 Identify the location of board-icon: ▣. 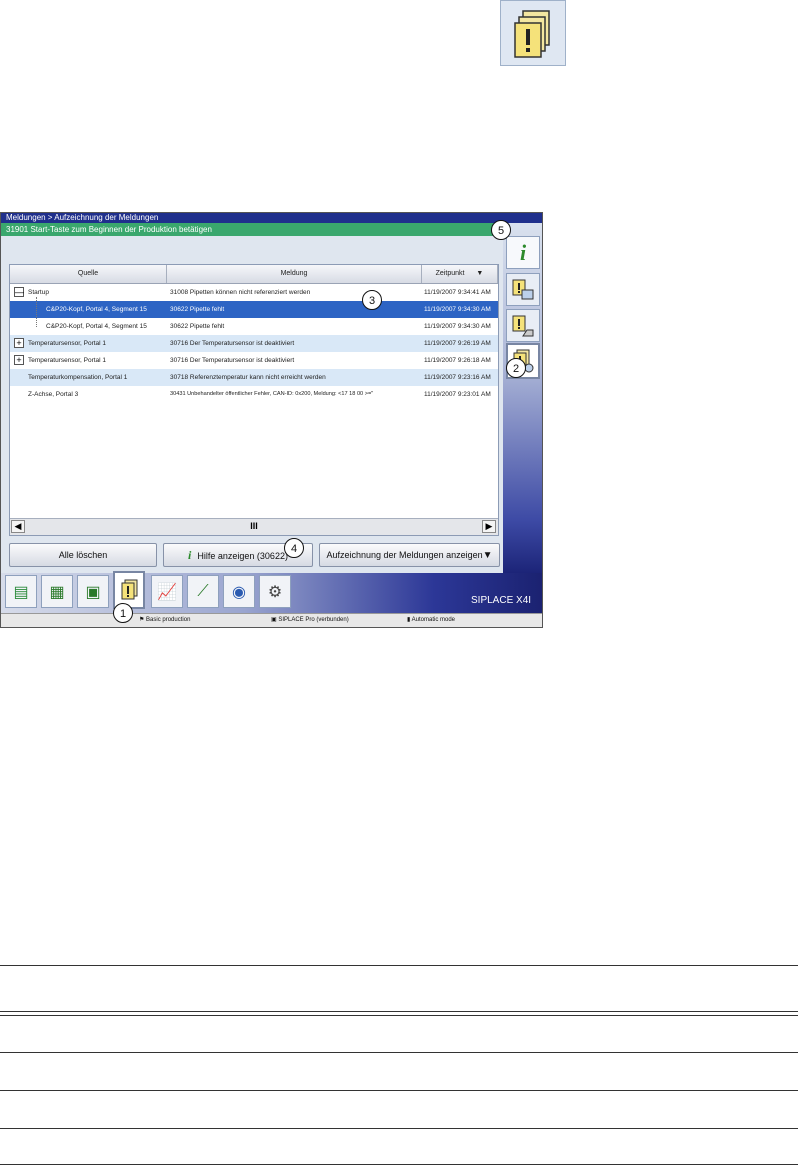
(93, 592).